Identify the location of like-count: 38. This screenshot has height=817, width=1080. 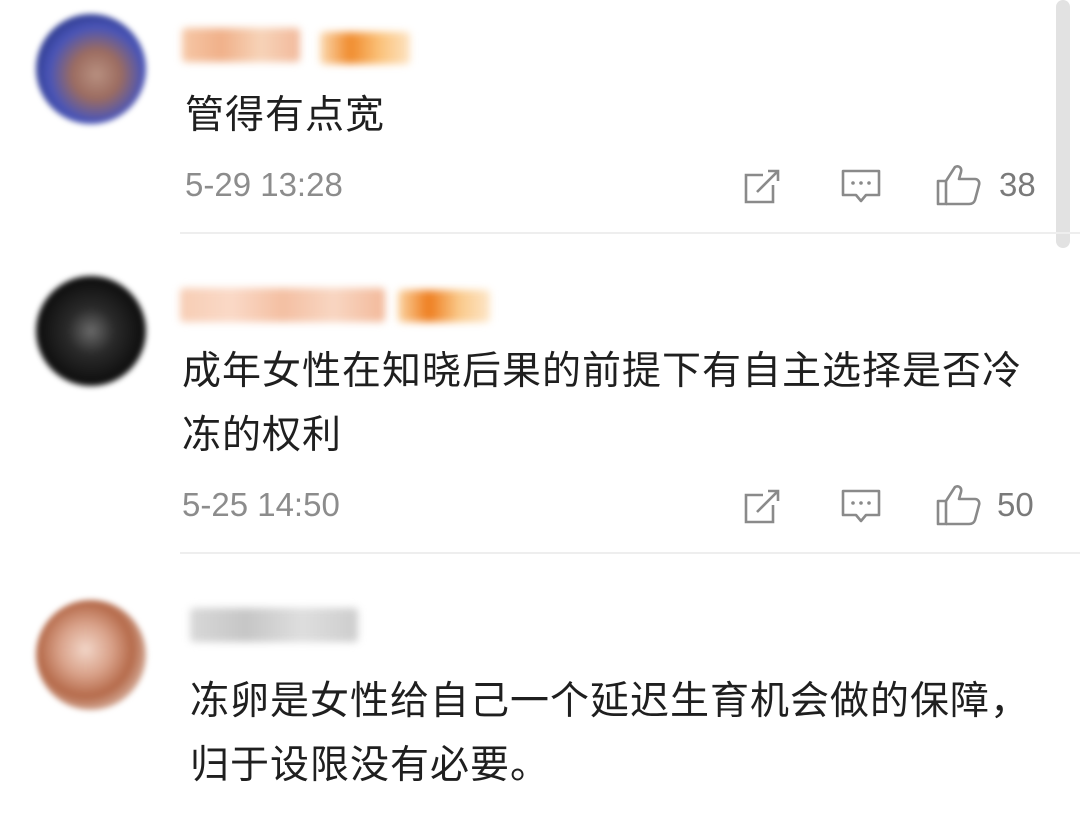
(1017, 184).